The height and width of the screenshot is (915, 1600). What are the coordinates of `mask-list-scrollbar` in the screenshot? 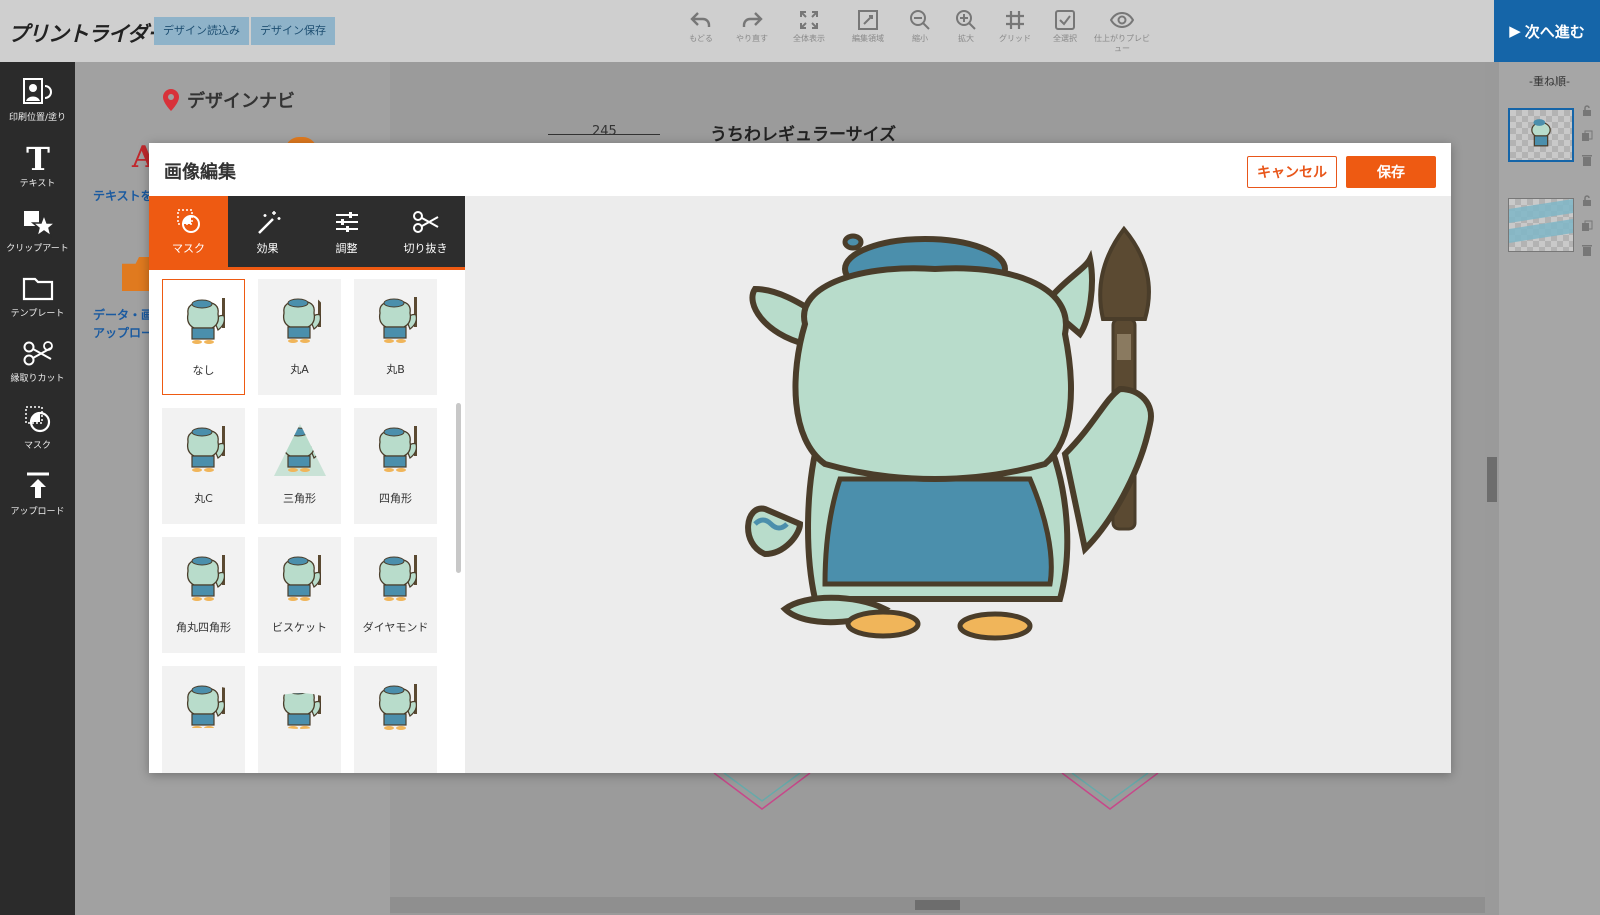 It's located at (458, 488).